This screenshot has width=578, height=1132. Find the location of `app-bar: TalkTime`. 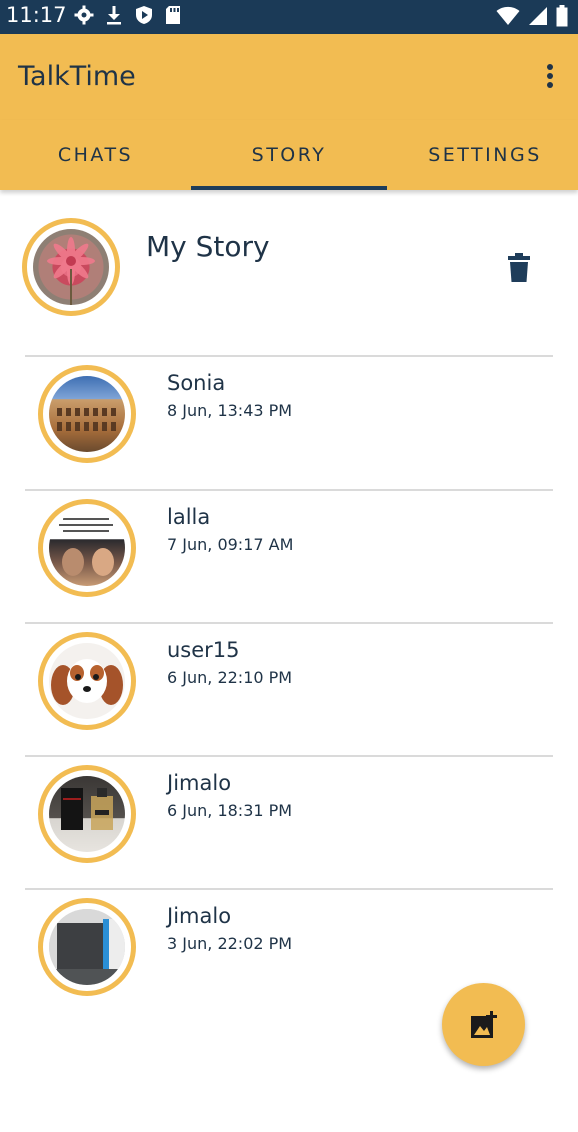

app-bar: TalkTime is located at coordinates (289, 77).